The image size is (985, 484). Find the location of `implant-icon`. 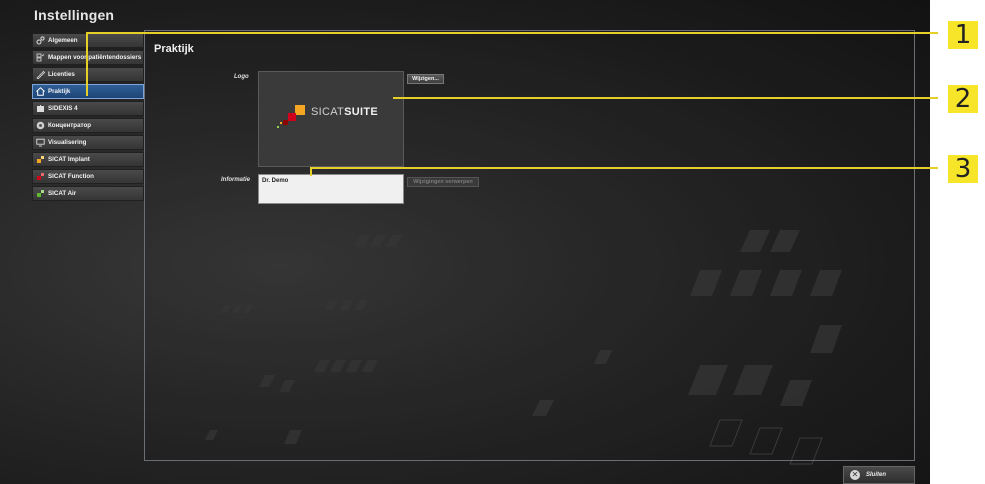

implant-icon is located at coordinates (40, 159).